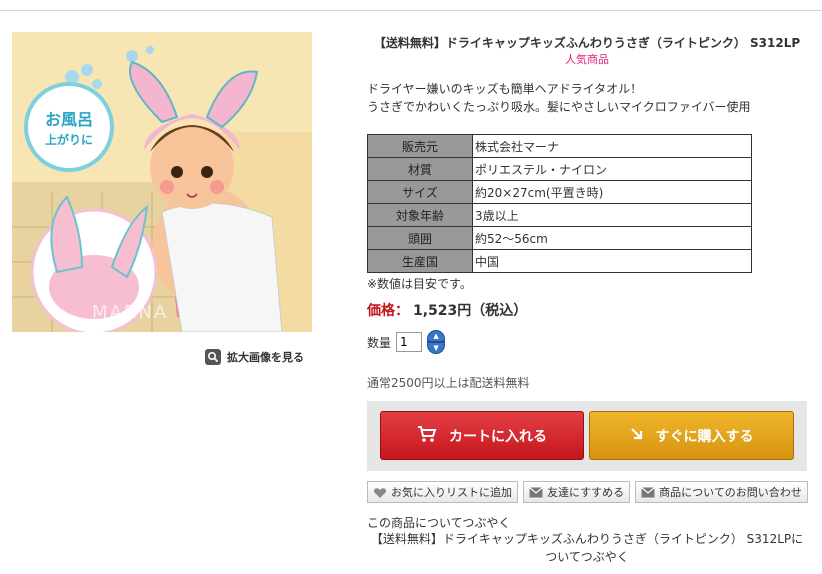 The height and width of the screenshot is (574, 822). I want to click on inquiry-button: 商品についてのお問い合わせ, so click(721, 492).